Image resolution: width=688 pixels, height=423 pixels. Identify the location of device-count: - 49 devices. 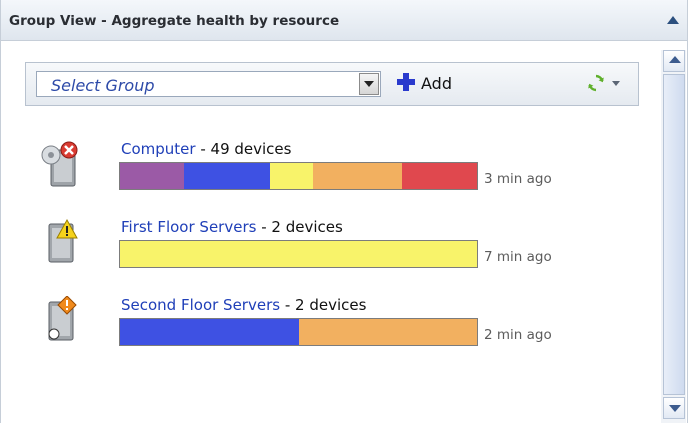
(243, 149).